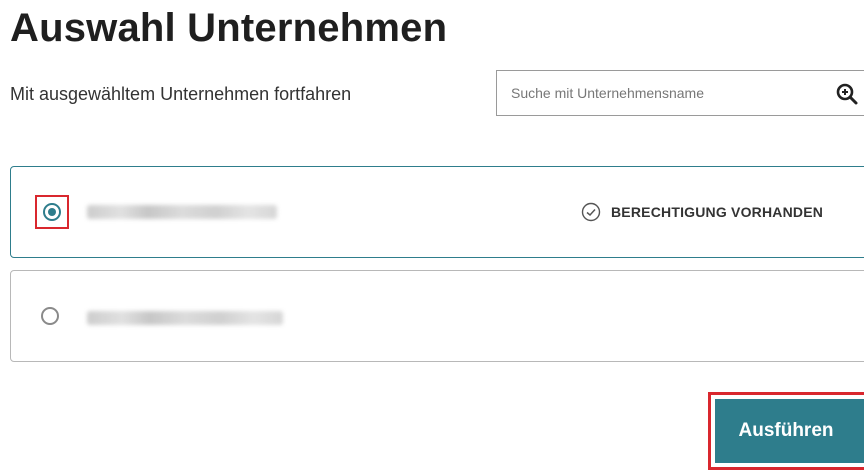 Image resolution: width=864 pixels, height=470 pixels. I want to click on page-title: Auswahl Unternehmen, so click(229, 28).